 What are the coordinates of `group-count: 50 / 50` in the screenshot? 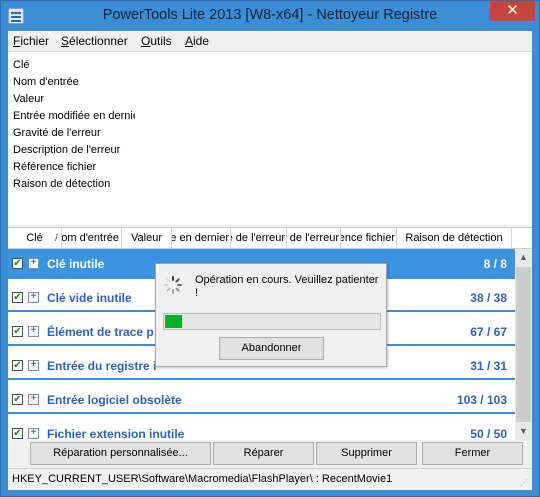 It's located at (488, 433).